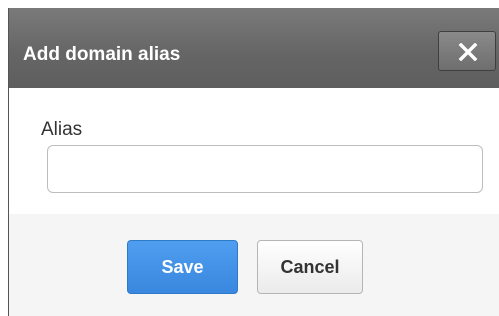 The height and width of the screenshot is (316, 499). I want to click on dialog-title: Add domain alias, so click(102, 54).